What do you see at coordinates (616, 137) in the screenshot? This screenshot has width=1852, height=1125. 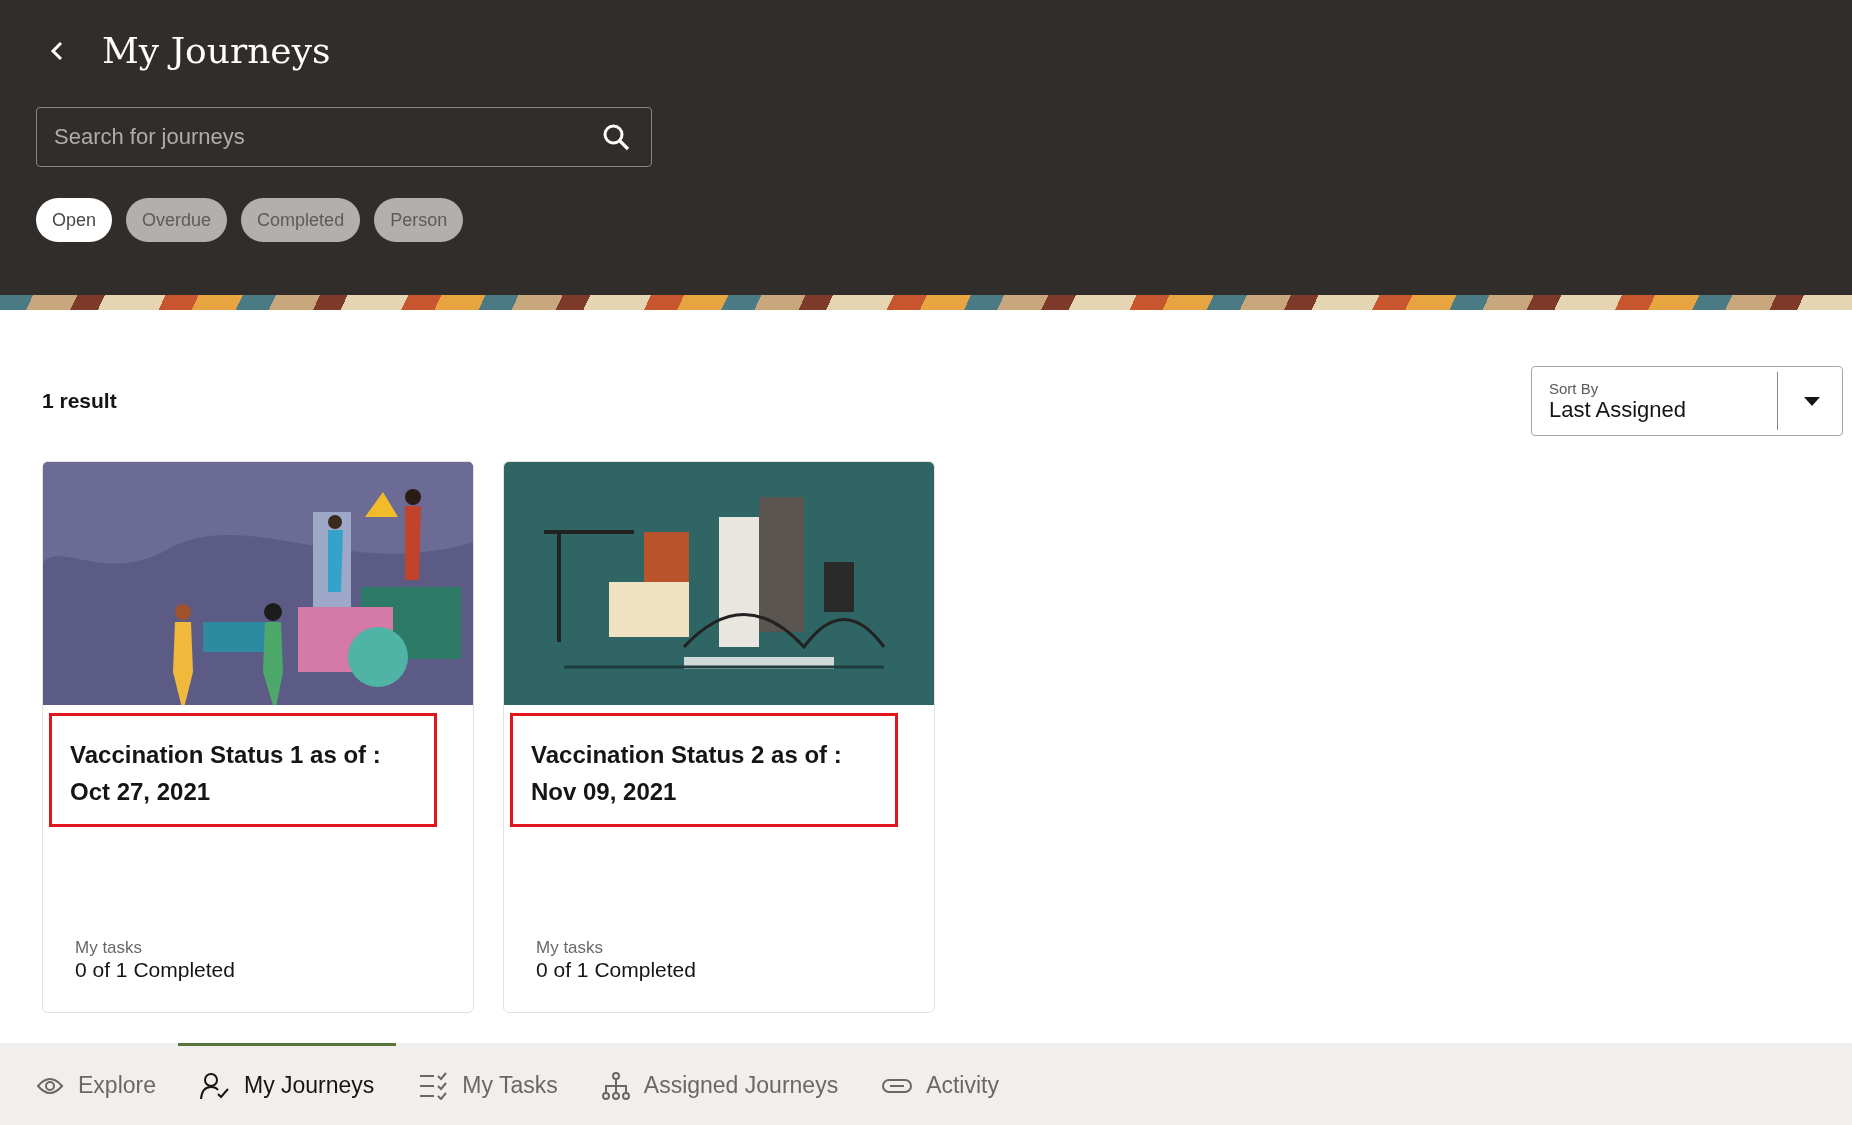 I see `search-icon` at bounding box center [616, 137].